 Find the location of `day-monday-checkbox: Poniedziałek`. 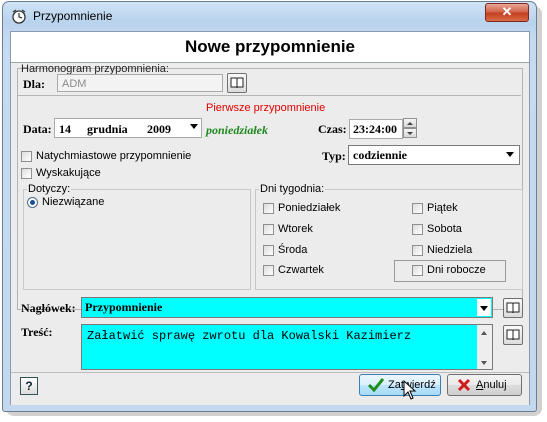

day-monday-checkbox: Poniedziałek is located at coordinates (301, 208).